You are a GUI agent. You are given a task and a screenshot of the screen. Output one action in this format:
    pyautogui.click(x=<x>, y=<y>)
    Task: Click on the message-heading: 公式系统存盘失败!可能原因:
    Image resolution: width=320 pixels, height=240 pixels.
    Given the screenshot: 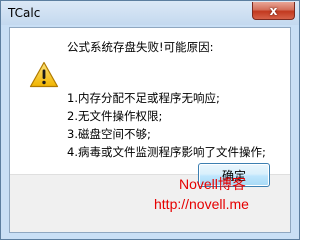 What is the action you would take?
    pyautogui.click(x=140, y=47)
    